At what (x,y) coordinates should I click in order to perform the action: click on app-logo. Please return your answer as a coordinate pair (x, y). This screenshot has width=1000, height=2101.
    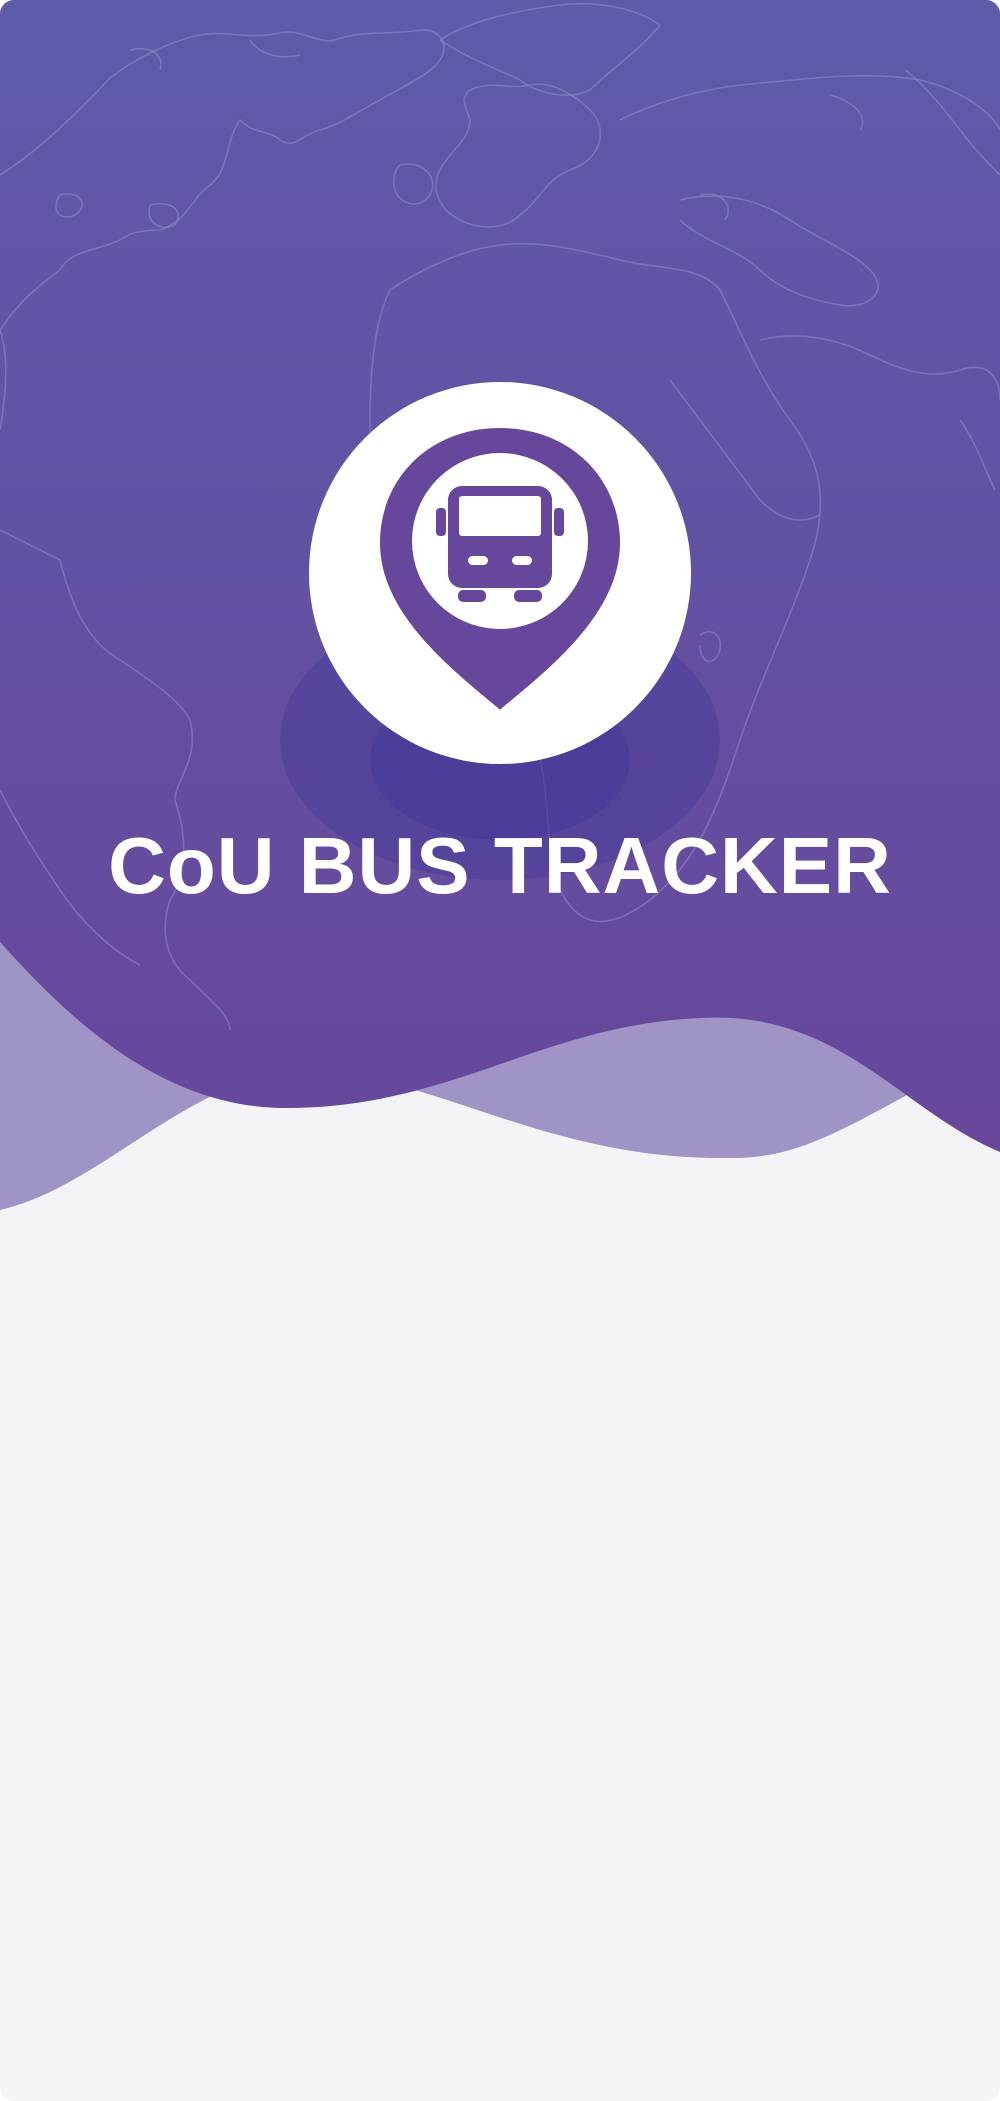
    Looking at the image, I should click on (500, 573).